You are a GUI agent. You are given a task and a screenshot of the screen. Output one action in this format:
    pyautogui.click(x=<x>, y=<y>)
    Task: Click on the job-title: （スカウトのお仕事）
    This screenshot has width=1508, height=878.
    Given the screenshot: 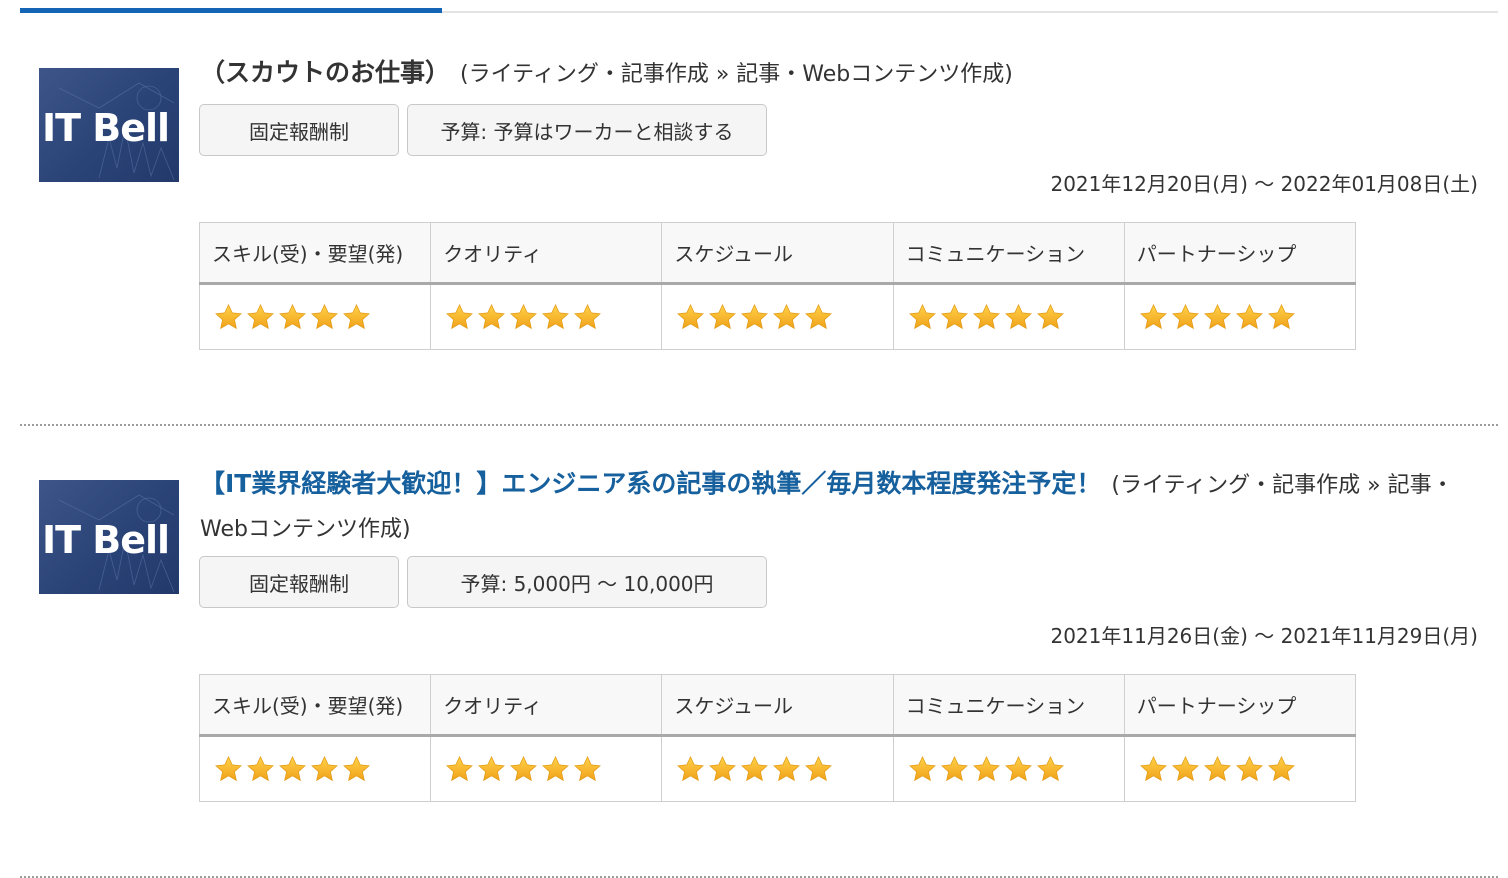 What is the action you would take?
    pyautogui.click(x=325, y=72)
    